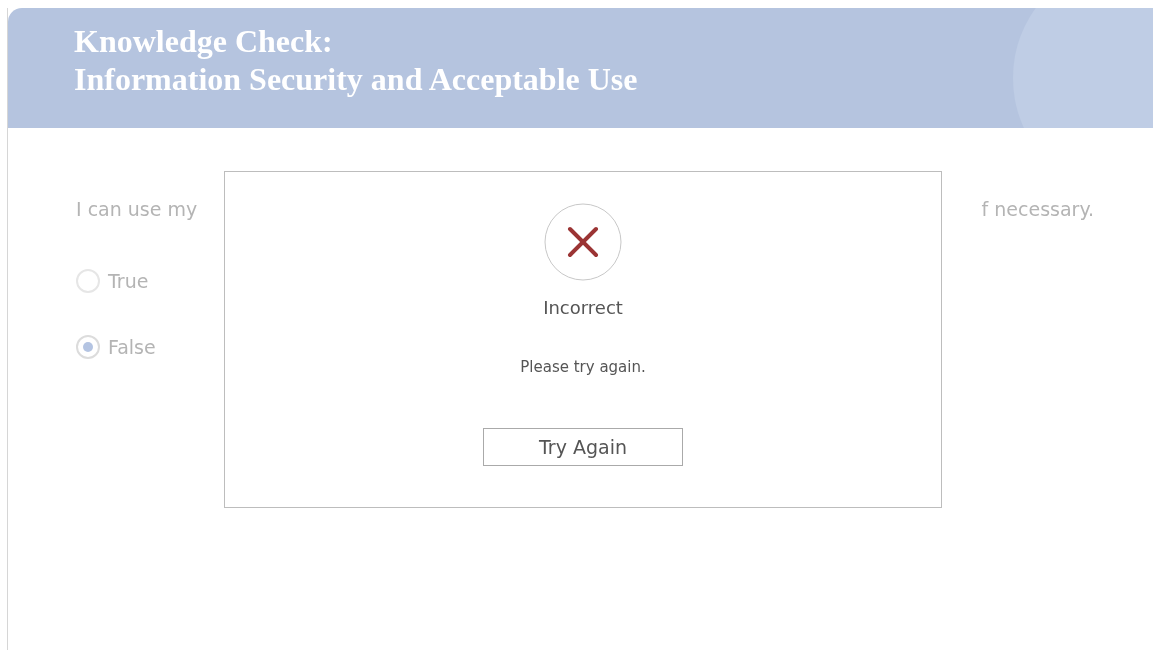  I want to click on option-label: False, so click(132, 347).